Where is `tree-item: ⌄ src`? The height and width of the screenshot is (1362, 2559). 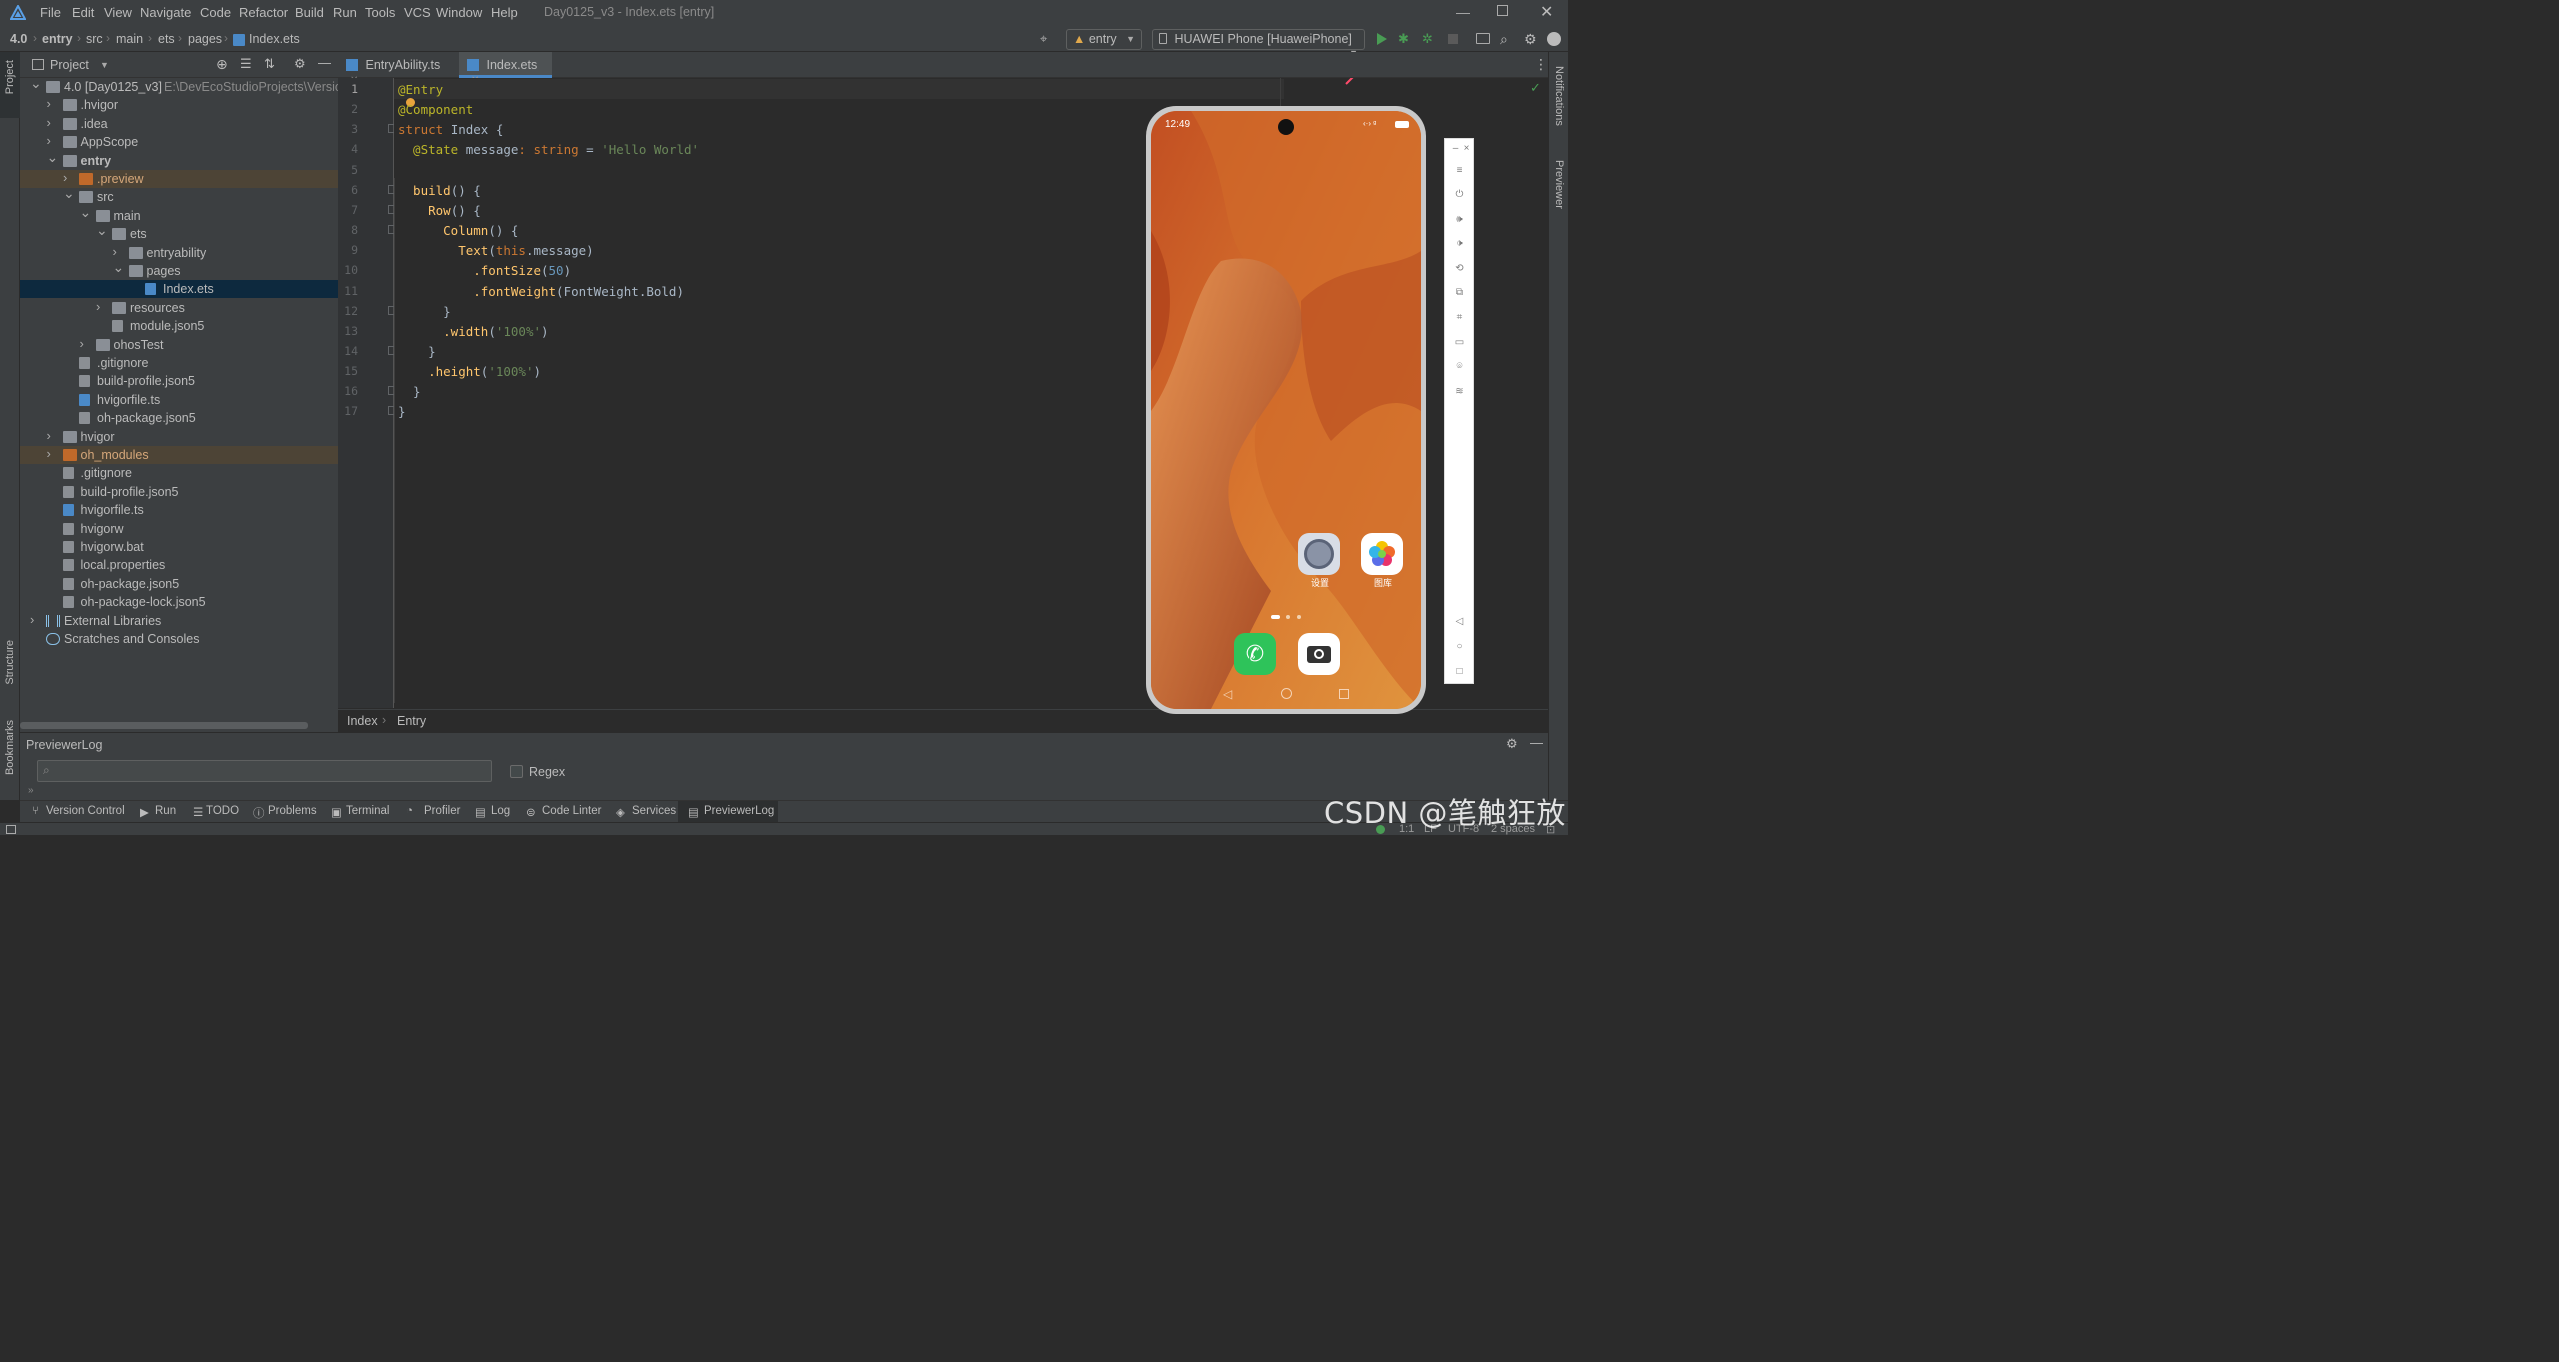
tree-item: ⌄ src is located at coordinates (179, 195).